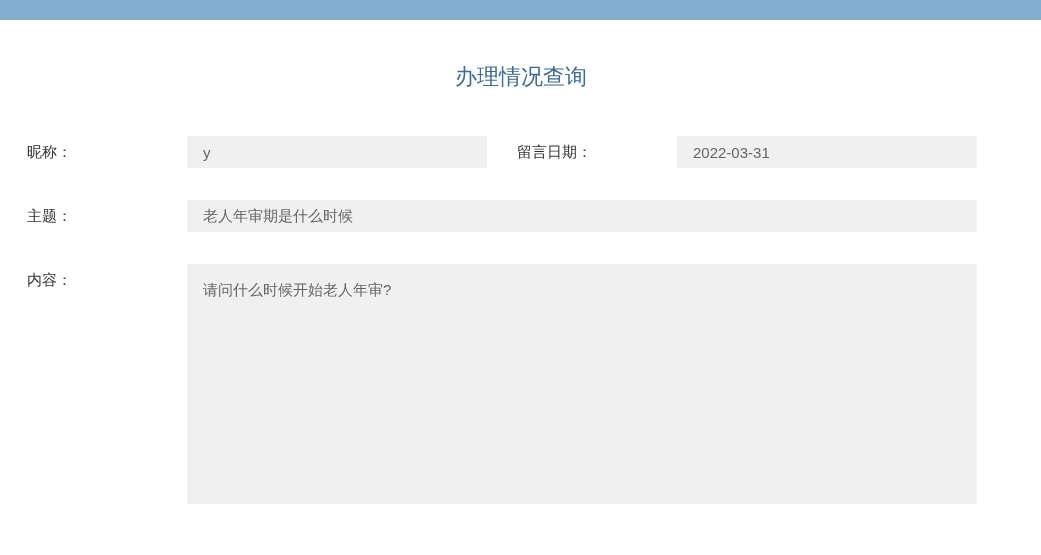 Image resolution: width=1041 pixels, height=555 pixels. Describe the element at coordinates (520, 77) in the screenshot. I see `page-title: 办理情况查询` at that location.